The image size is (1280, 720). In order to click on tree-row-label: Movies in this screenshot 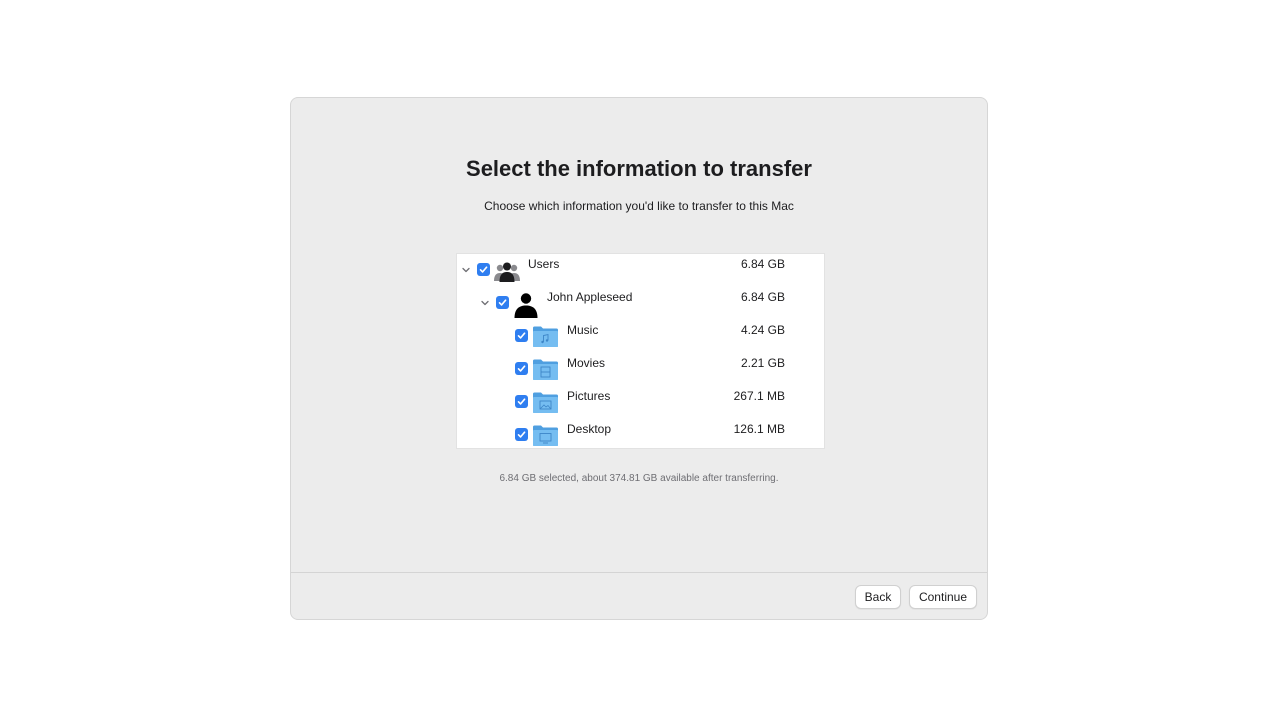, I will do `click(586, 363)`.